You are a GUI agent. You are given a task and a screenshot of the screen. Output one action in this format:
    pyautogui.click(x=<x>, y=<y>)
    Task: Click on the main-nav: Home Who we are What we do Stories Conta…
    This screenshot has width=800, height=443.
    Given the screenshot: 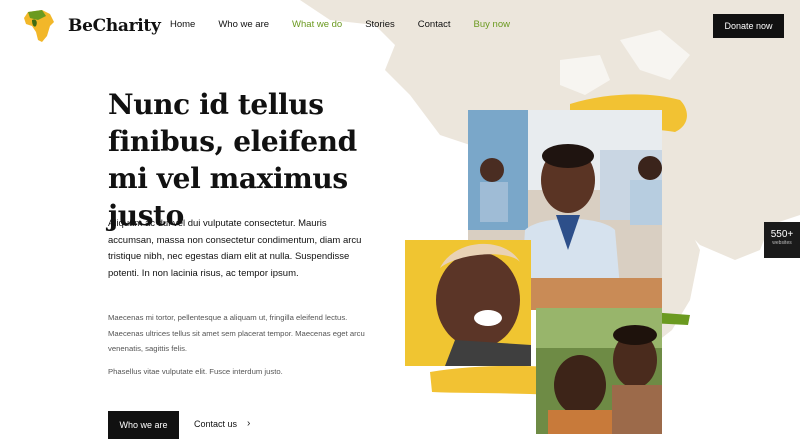 What is the action you would take?
    pyautogui.click(x=351, y=24)
    